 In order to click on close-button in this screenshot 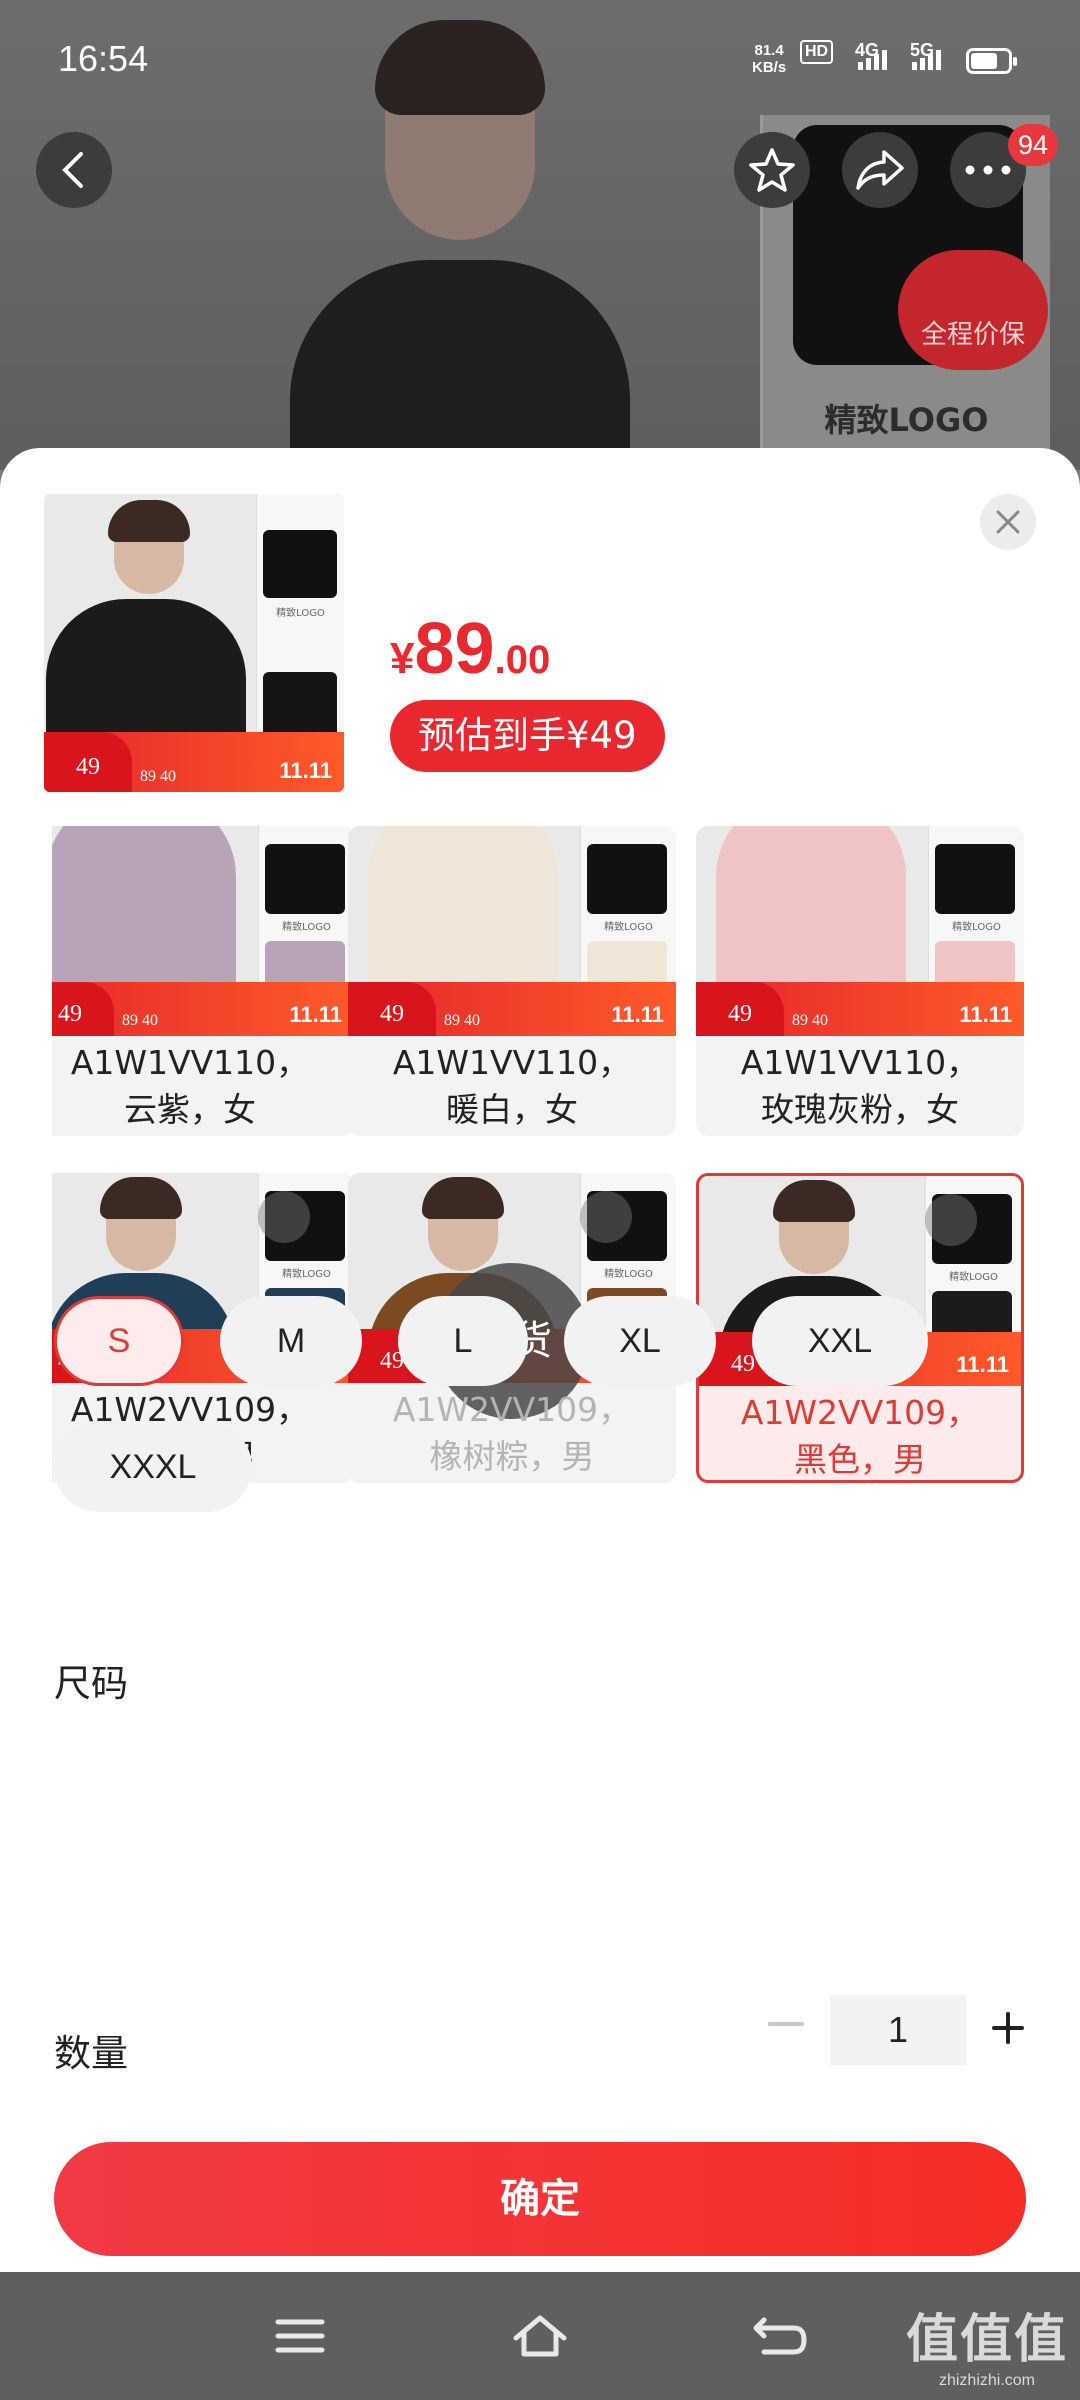, I will do `click(1008, 522)`.